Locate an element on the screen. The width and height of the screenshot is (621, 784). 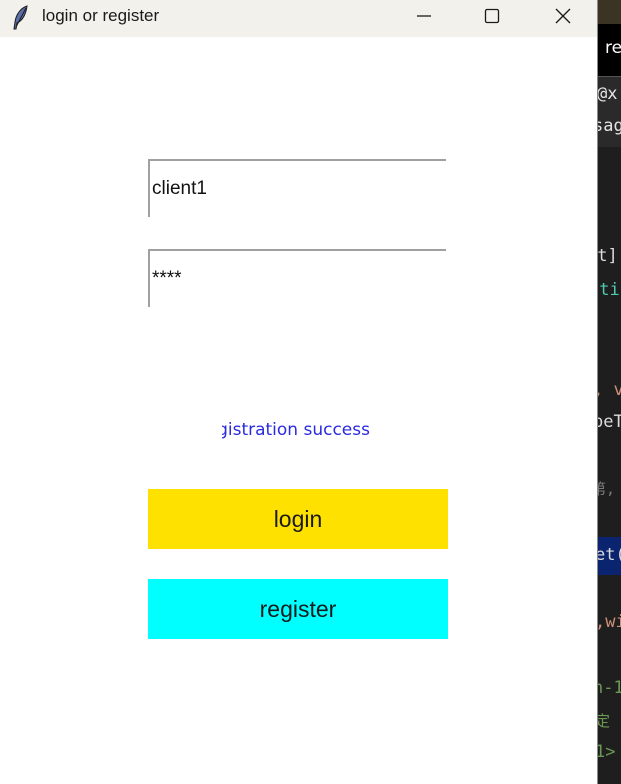
login-button: login is located at coordinates (298, 519).